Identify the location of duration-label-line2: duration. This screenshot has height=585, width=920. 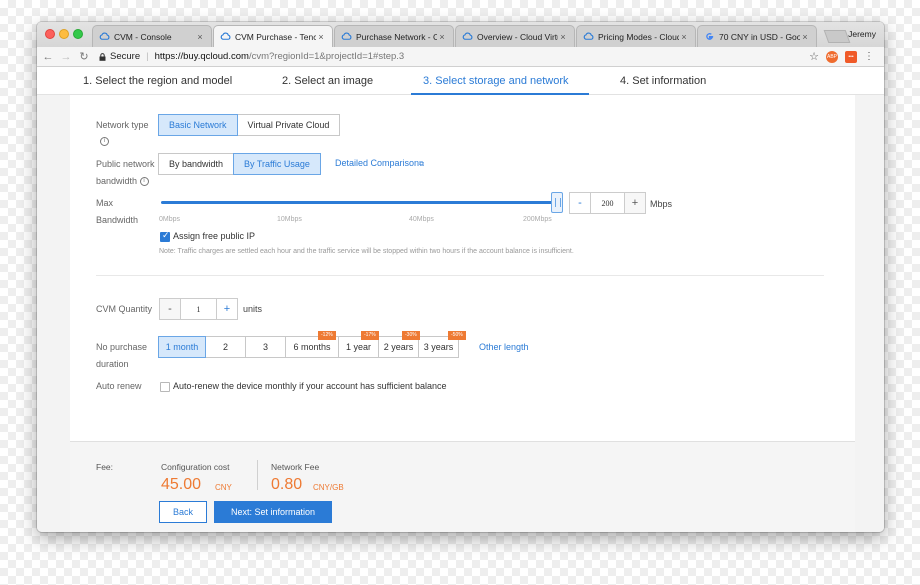
(112, 364).